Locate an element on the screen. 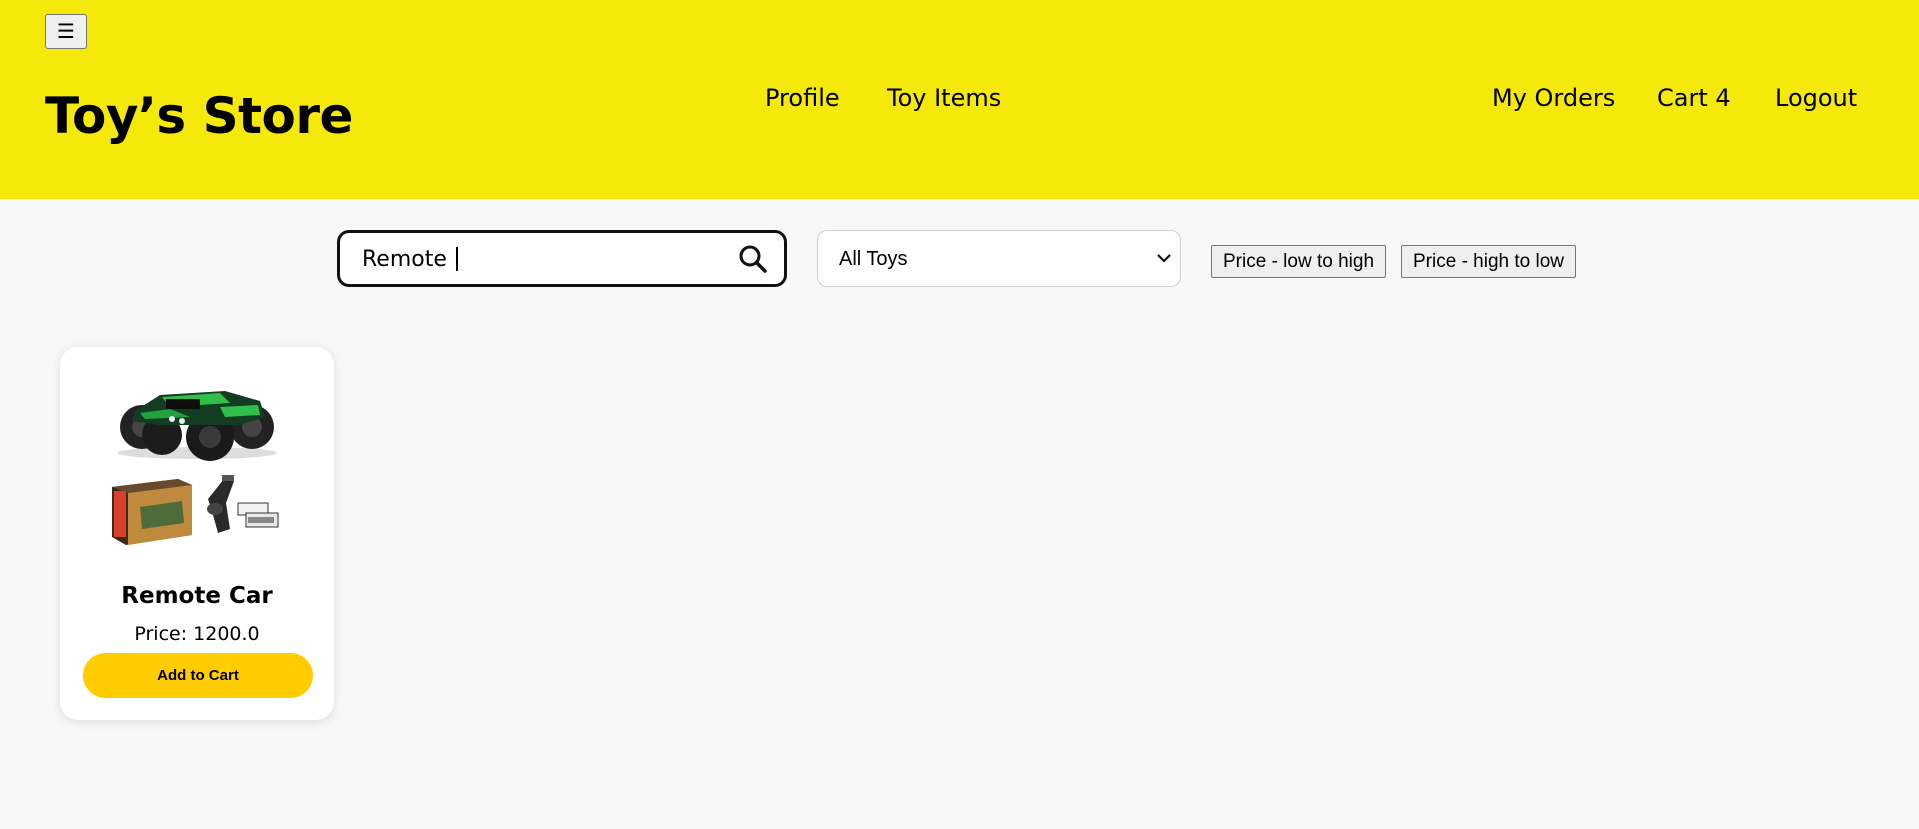  brand-title: Toy’s Store is located at coordinates (199, 116).